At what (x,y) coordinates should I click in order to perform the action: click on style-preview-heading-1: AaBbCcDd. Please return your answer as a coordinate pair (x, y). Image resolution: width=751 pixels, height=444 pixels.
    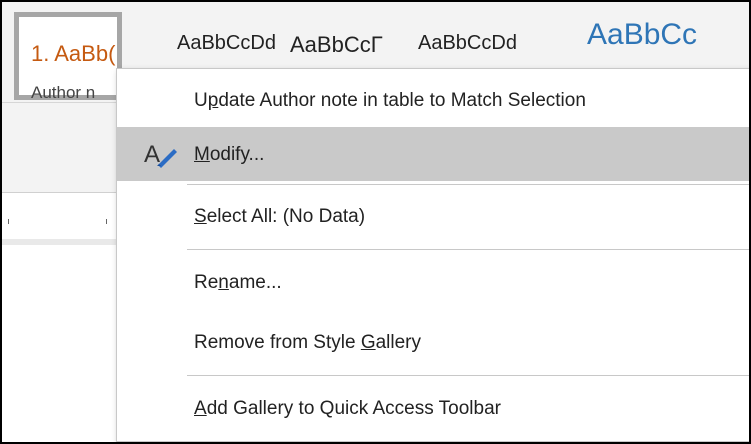
    Looking at the image, I should click on (467, 43).